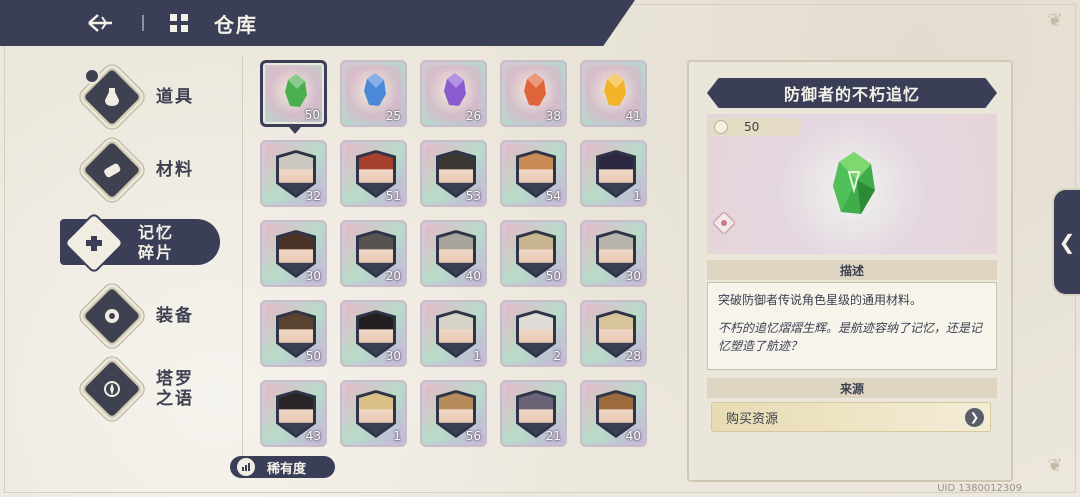  I want to click on side-drawer-toggle: ❮, so click(1066, 242).